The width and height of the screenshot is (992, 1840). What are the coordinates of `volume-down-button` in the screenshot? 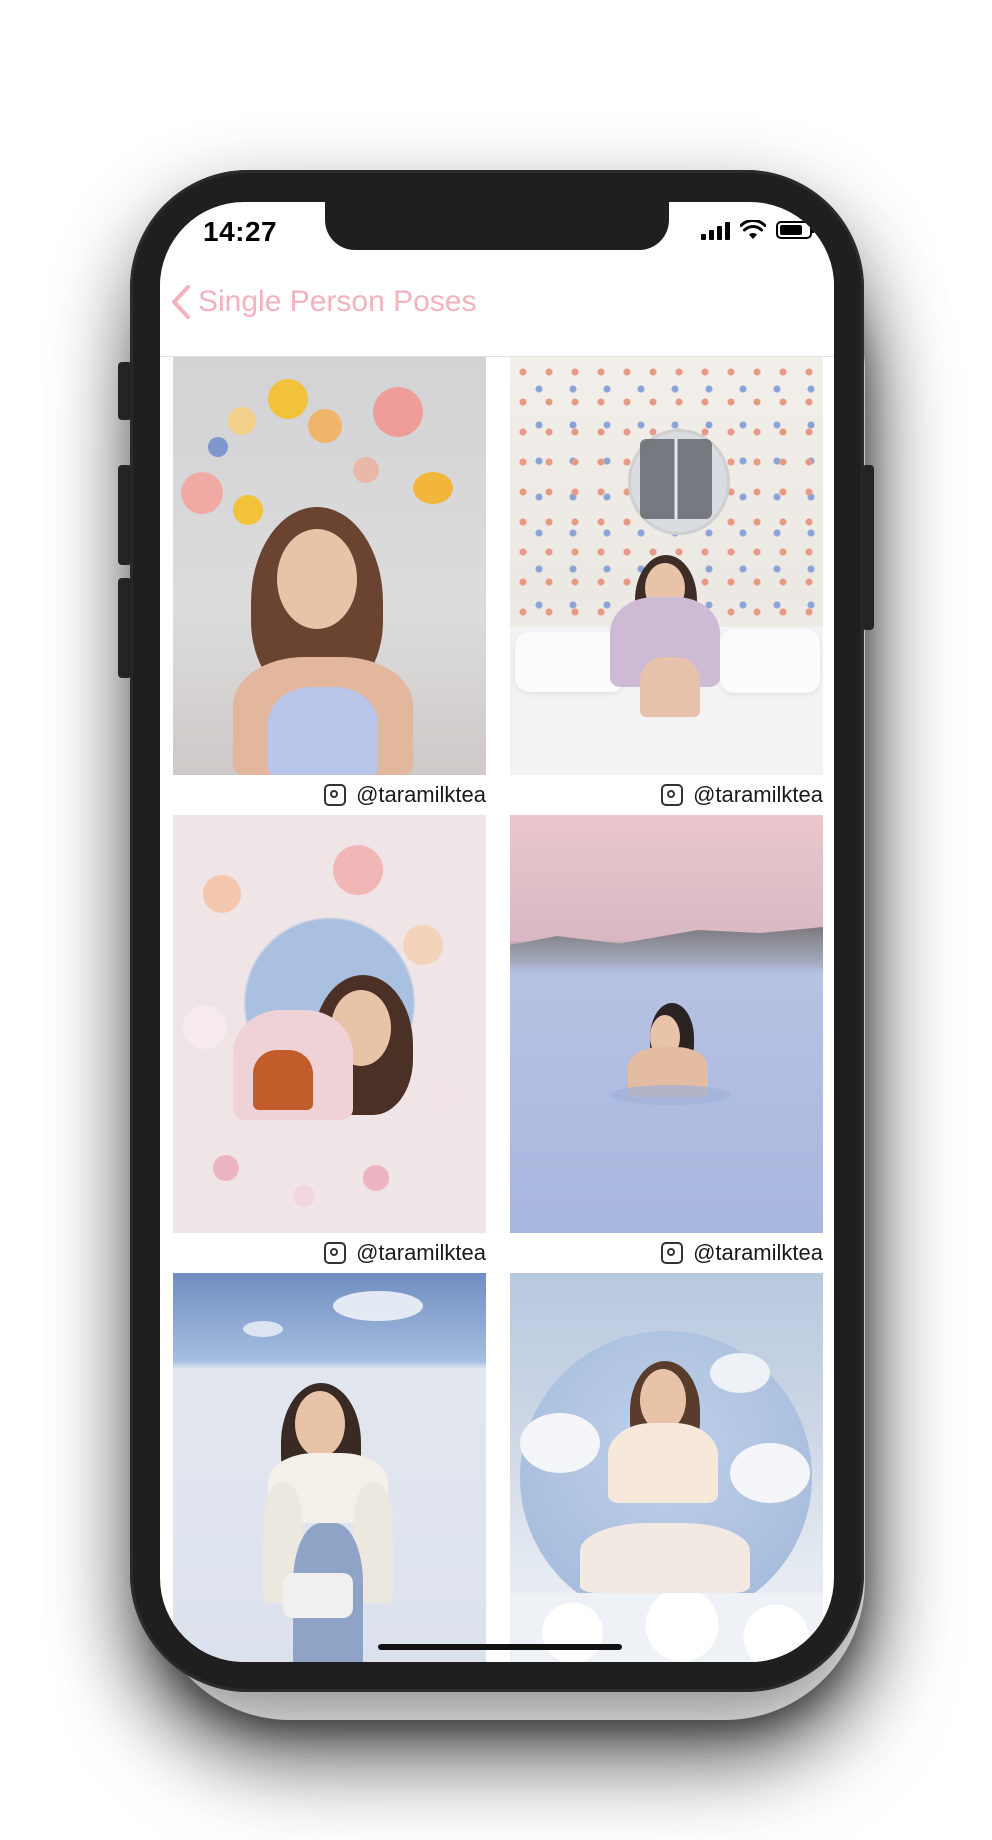 It's located at (125, 628).